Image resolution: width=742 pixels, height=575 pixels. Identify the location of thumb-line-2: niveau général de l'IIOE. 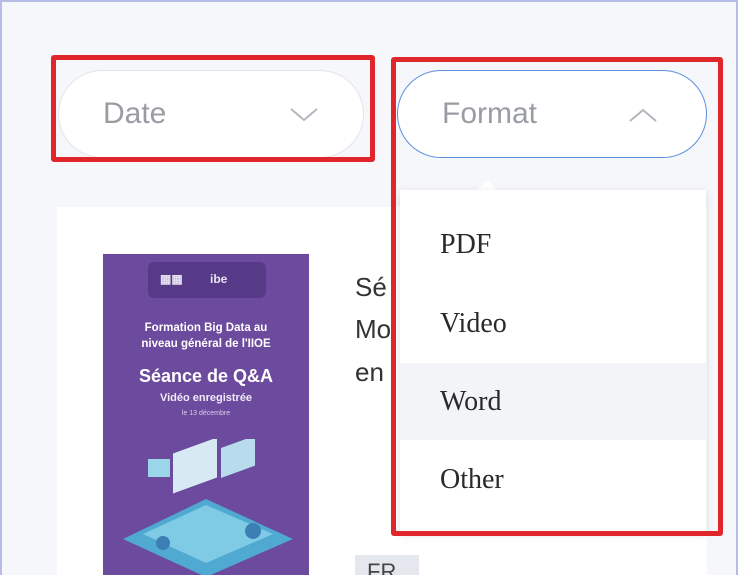
(206, 344).